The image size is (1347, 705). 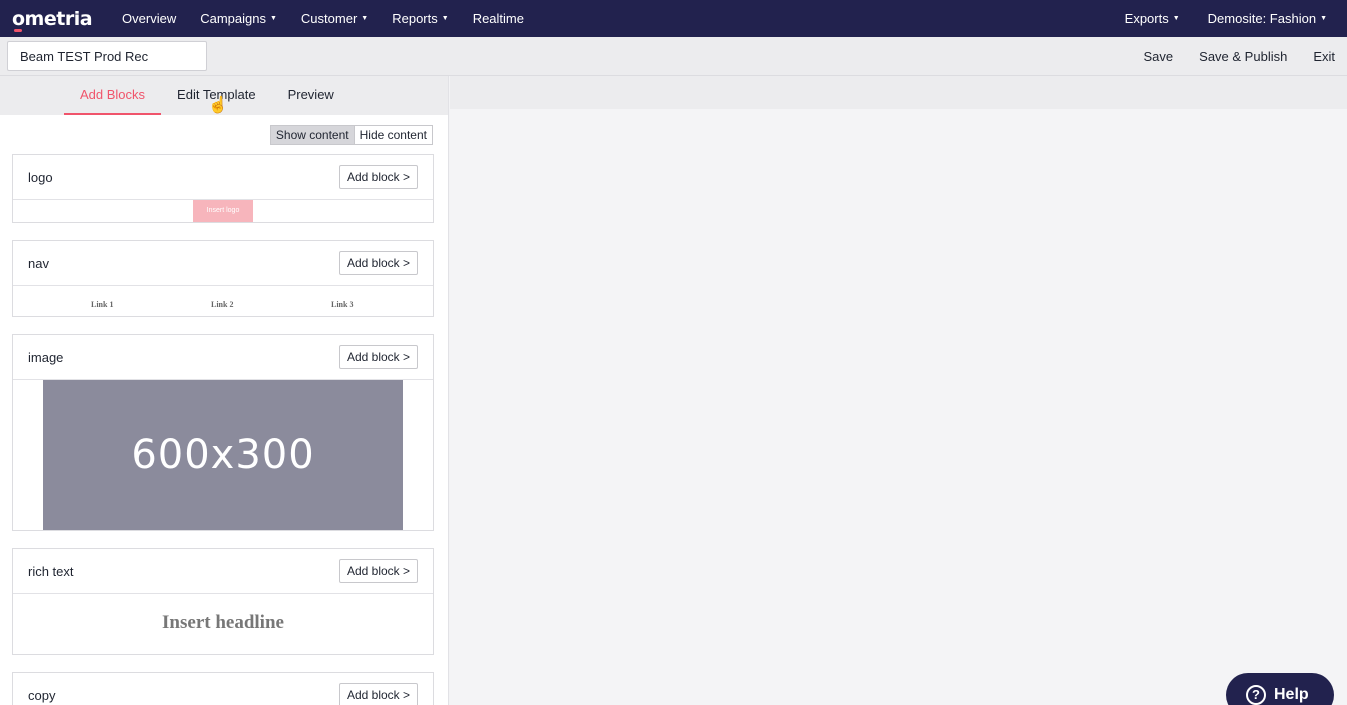 What do you see at coordinates (102, 304) in the screenshot?
I see `nav-link-preview: Link 1` at bounding box center [102, 304].